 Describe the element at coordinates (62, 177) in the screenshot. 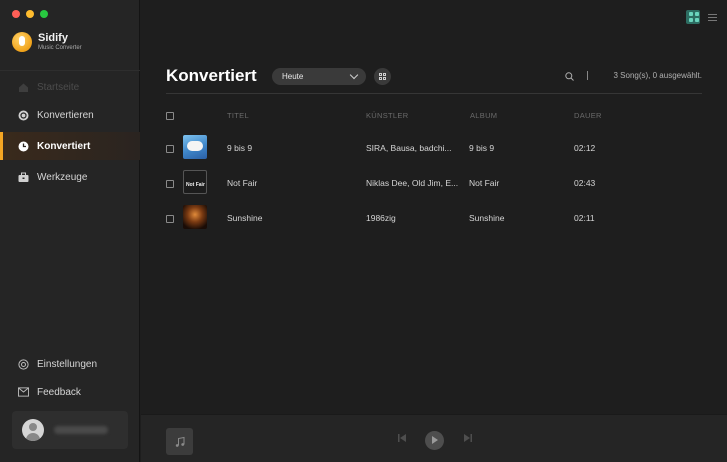

I see `sidebar-item-label: Werkzeuge` at that location.